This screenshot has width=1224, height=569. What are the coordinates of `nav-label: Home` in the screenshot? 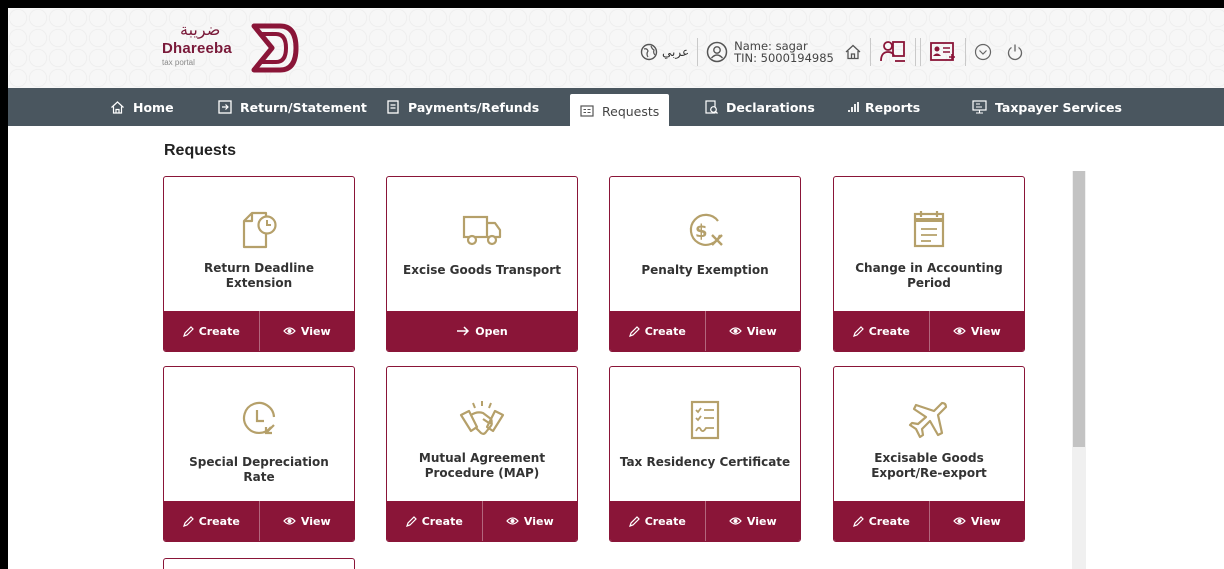 It's located at (153, 107).